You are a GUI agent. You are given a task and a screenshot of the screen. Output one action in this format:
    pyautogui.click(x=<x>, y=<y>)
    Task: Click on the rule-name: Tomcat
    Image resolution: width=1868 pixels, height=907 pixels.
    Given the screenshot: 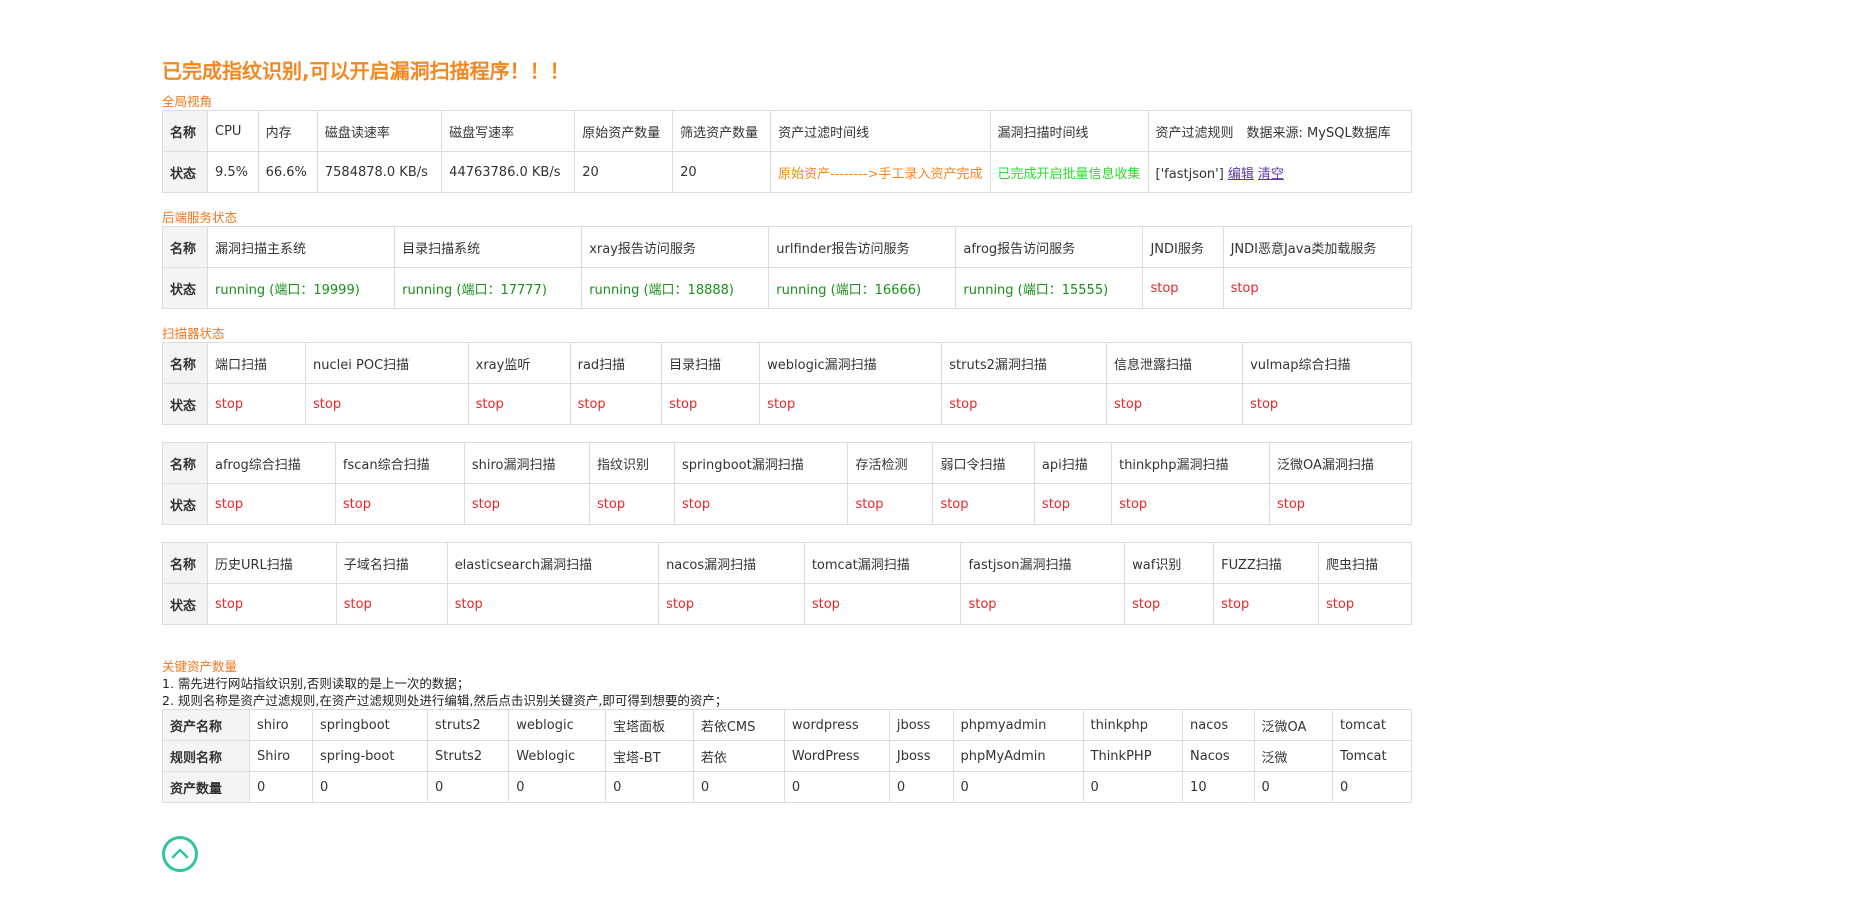 What is the action you would take?
    pyautogui.click(x=1372, y=756)
    